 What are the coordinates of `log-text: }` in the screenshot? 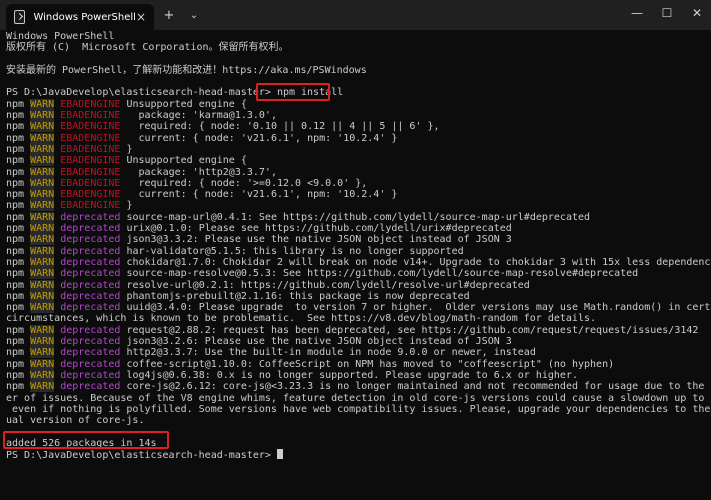 It's located at (126, 149).